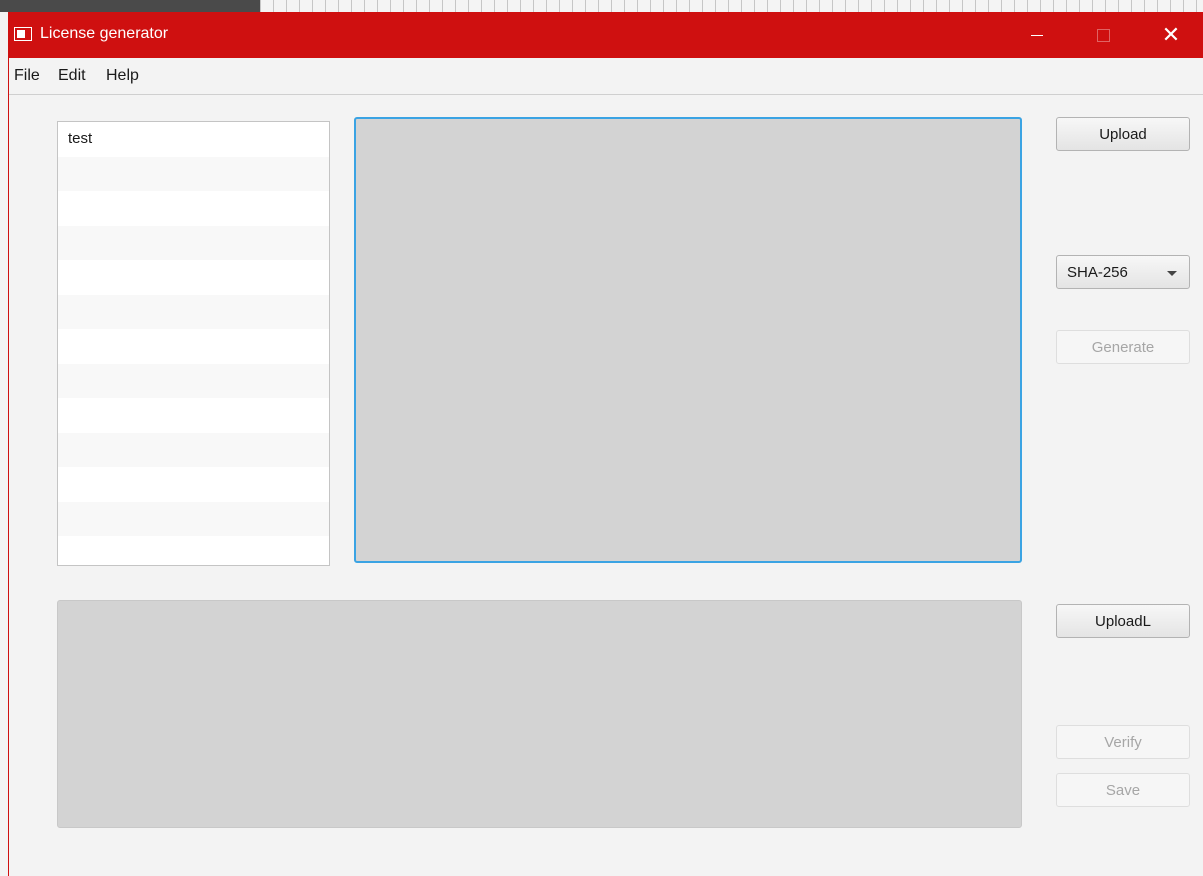  Describe the element at coordinates (1123, 790) in the screenshot. I see `save-button: Save` at that location.